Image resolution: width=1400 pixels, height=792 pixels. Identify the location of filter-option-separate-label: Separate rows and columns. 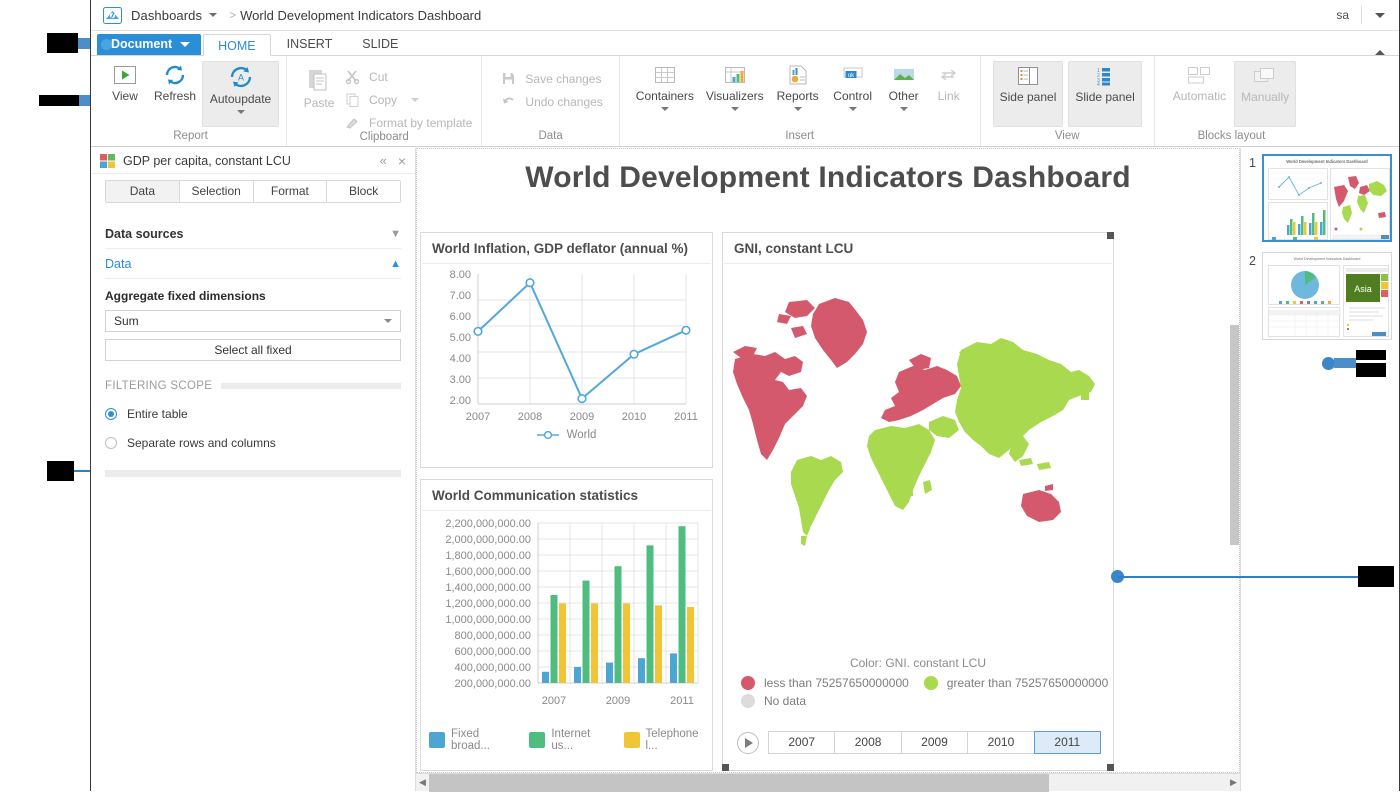
(201, 443).